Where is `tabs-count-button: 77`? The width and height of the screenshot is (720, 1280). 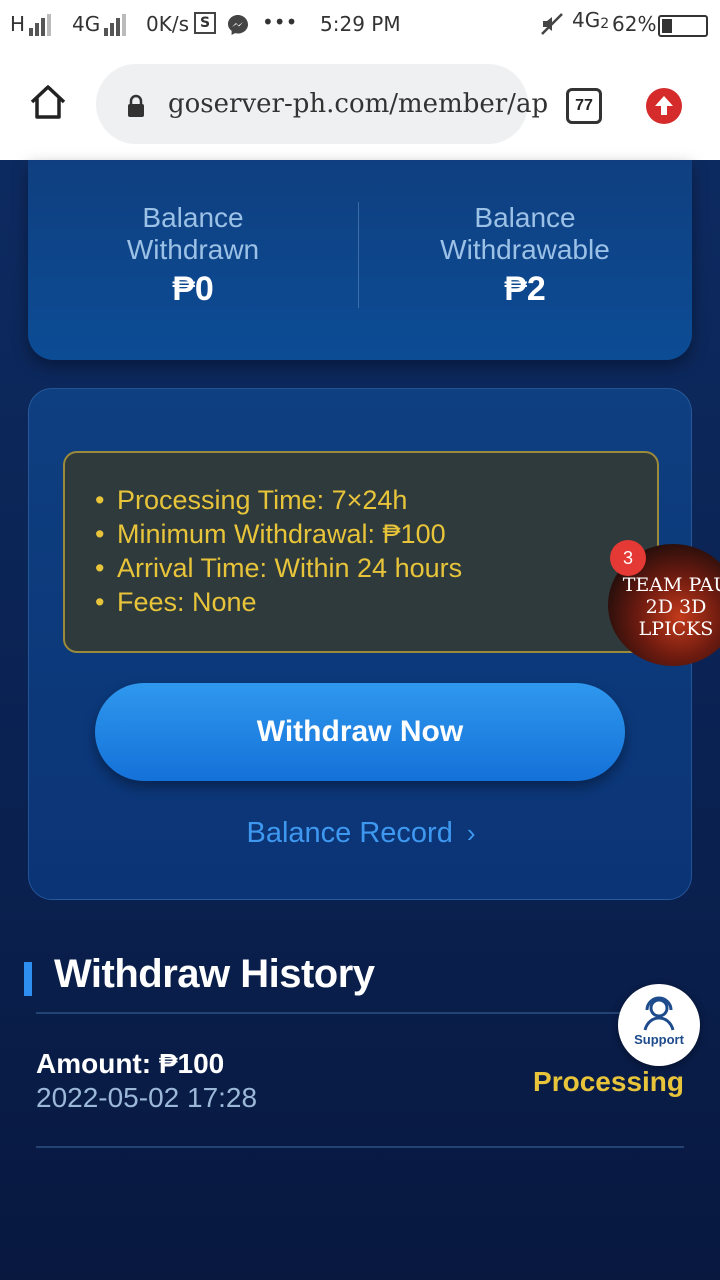
tabs-count-button: 77 is located at coordinates (584, 106).